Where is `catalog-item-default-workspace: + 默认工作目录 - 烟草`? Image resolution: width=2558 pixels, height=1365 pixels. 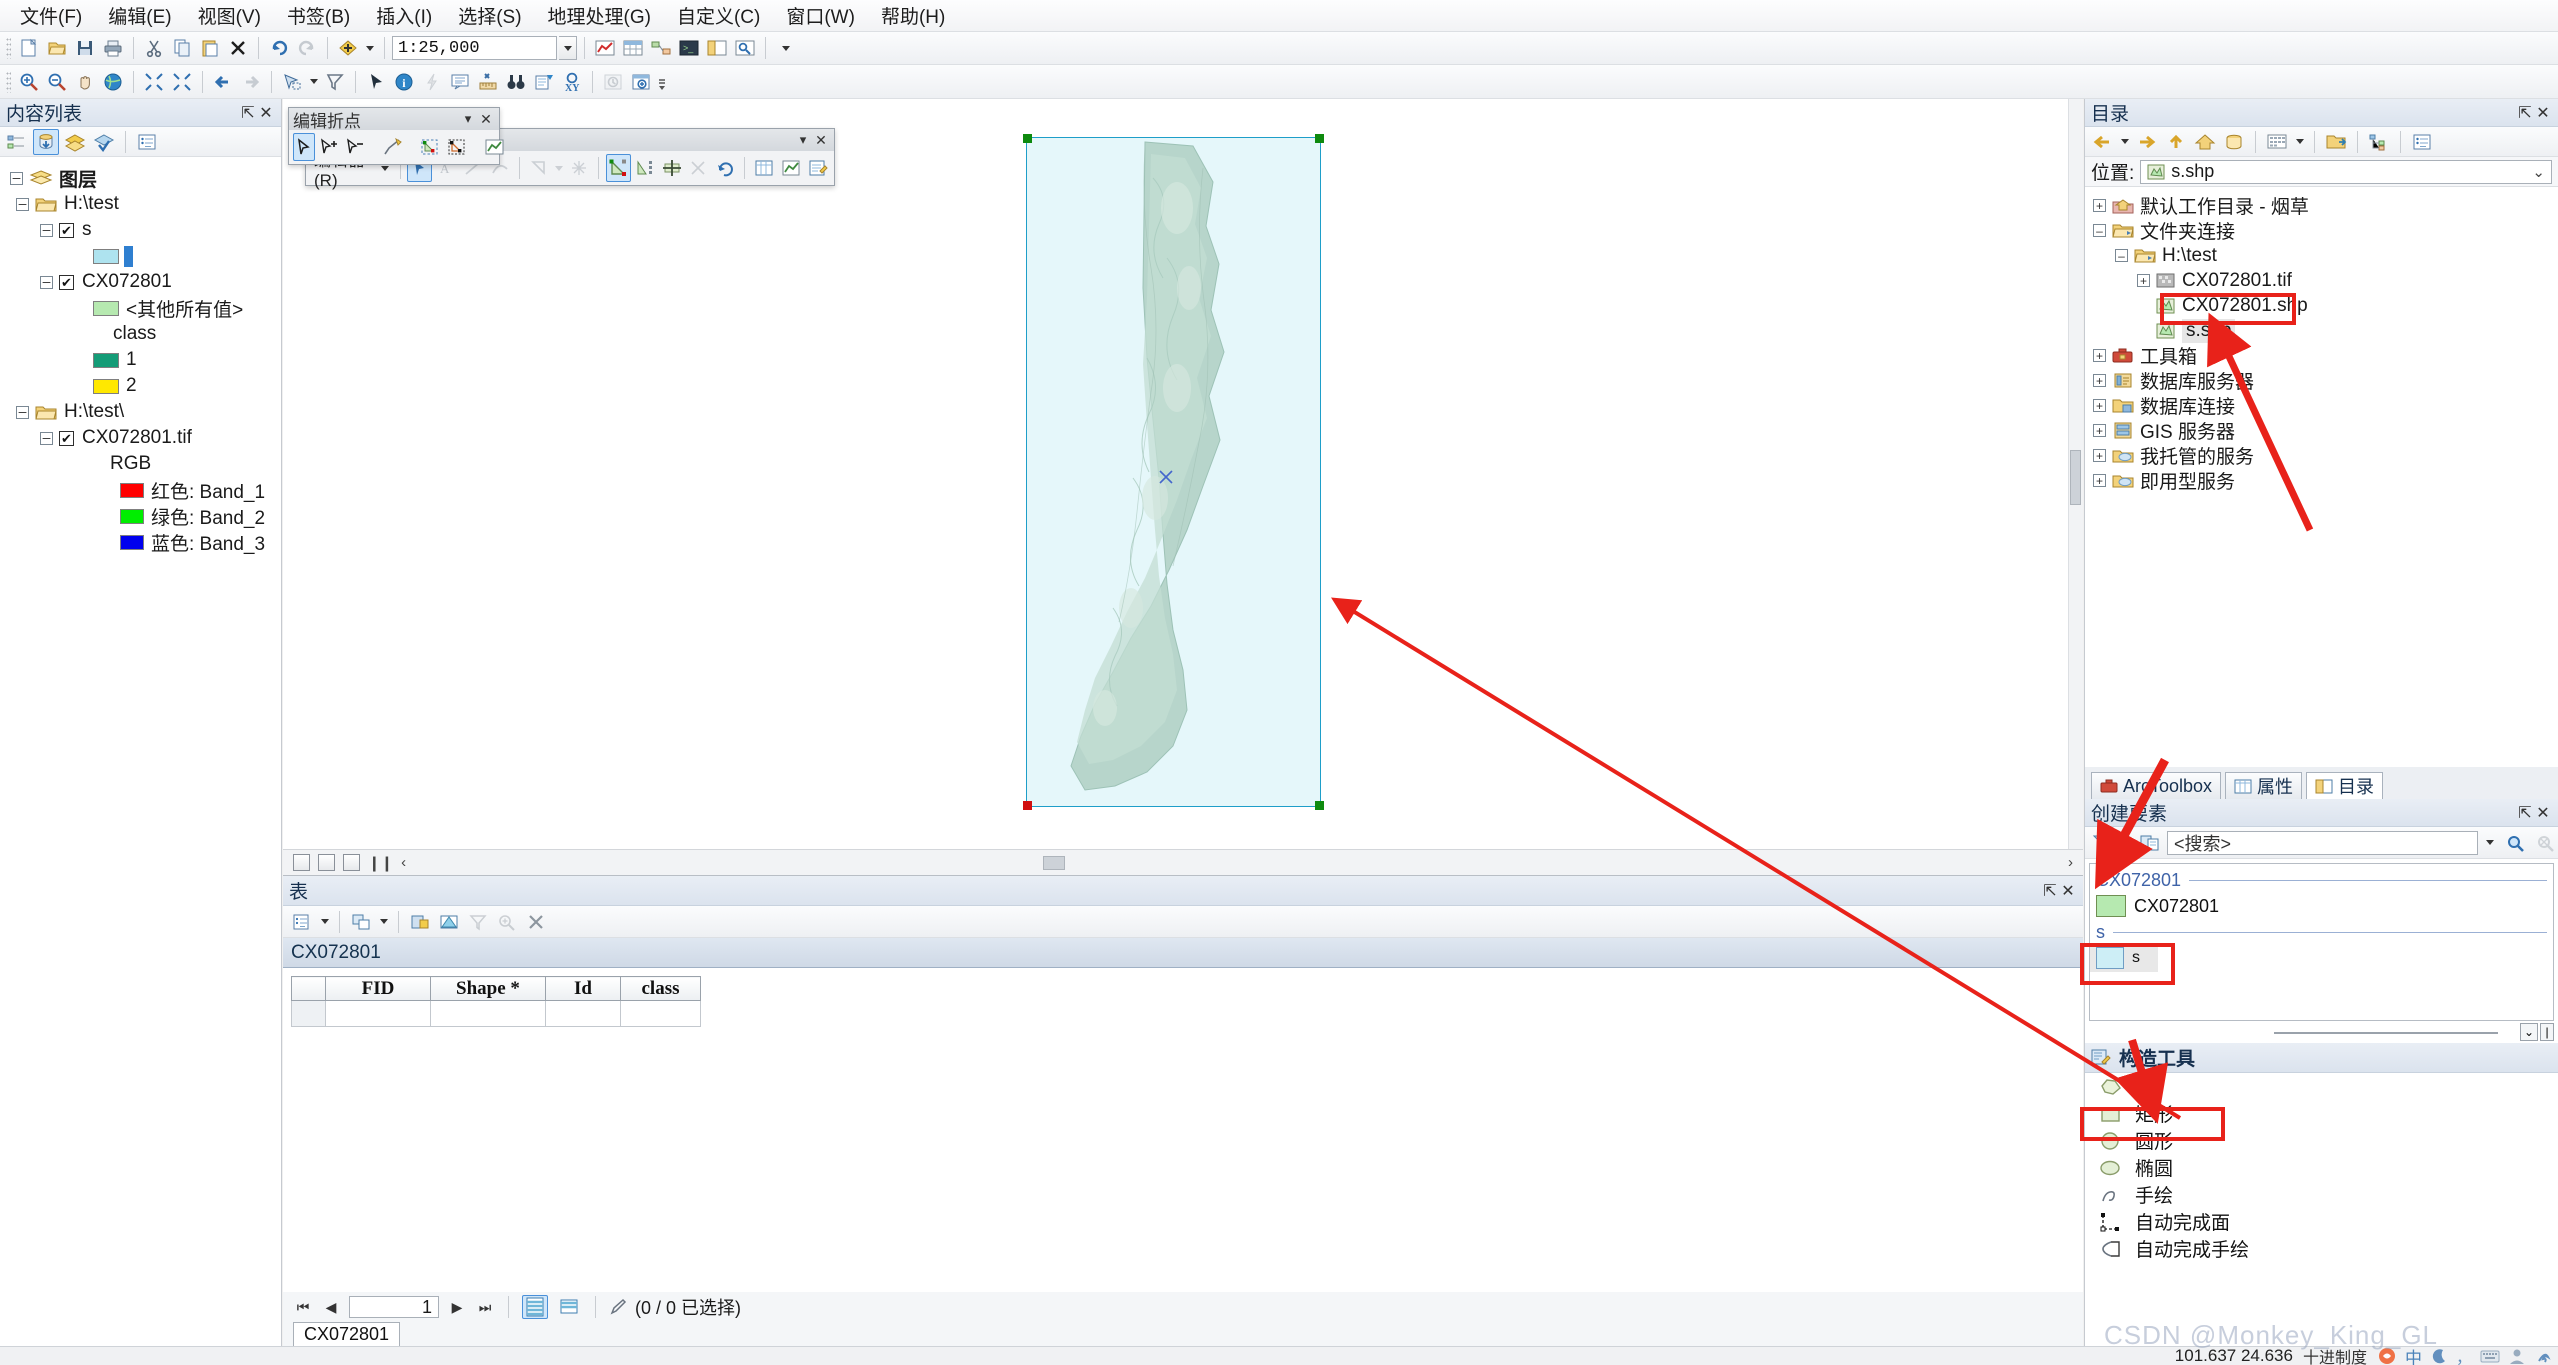 catalog-item-default-workspace: + 默认工作目录 - 烟草 is located at coordinates (2321, 205).